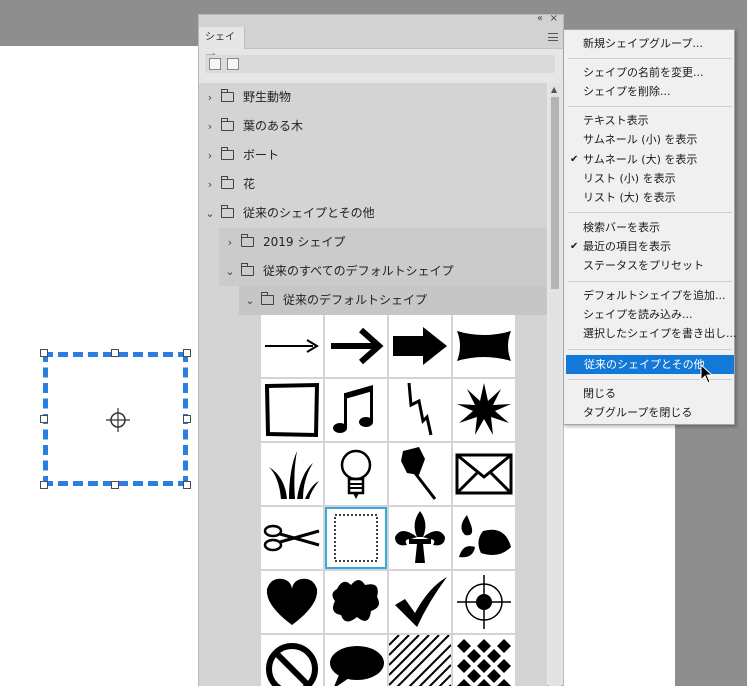  What do you see at coordinates (292, 474) in the screenshot?
I see `shape-grass` at bounding box center [292, 474].